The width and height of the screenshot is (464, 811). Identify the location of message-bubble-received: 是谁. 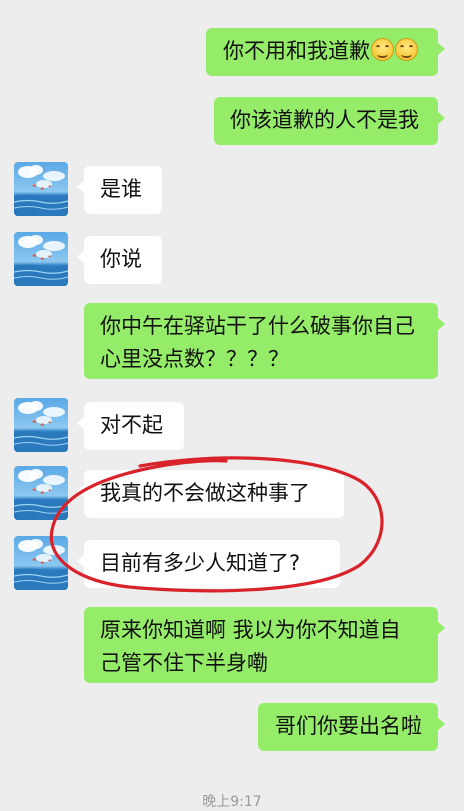
(119, 190).